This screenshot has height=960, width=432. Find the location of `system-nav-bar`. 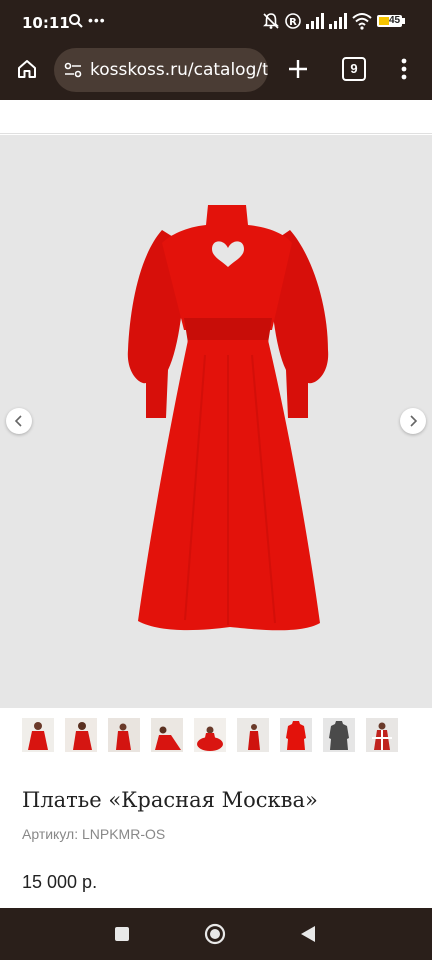

system-nav-bar is located at coordinates (216, 934).